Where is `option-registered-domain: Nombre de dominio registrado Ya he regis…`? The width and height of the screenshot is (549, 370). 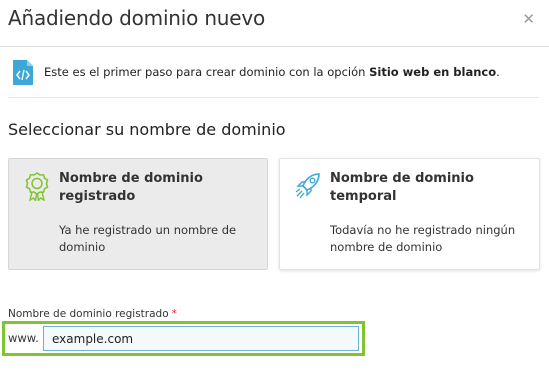 option-registered-domain: Nombre de dominio registrado Ya he regis… is located at coordinates (138, 214).